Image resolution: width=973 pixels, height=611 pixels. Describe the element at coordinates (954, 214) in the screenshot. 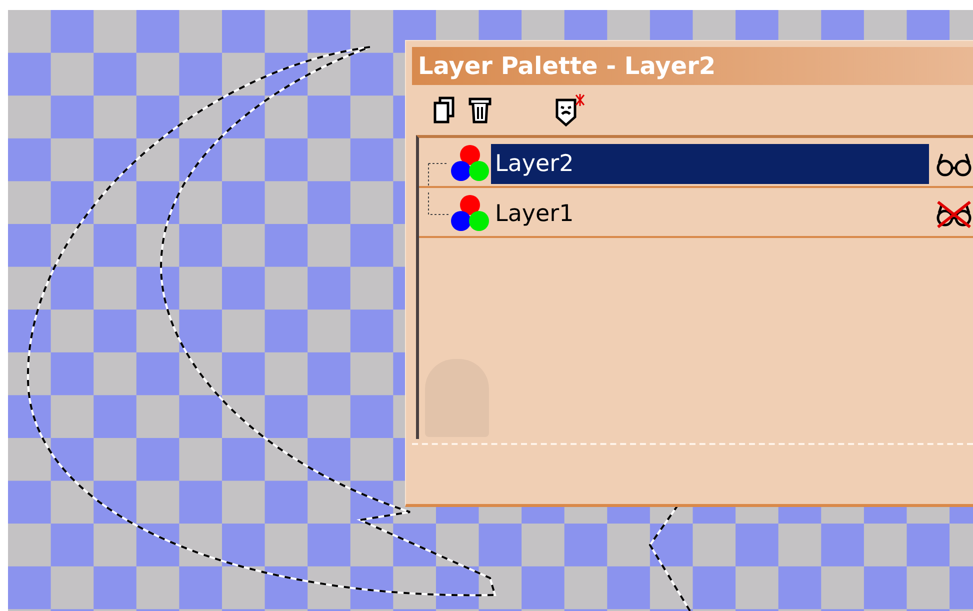

I see `hidden-eye-icon` at that location.